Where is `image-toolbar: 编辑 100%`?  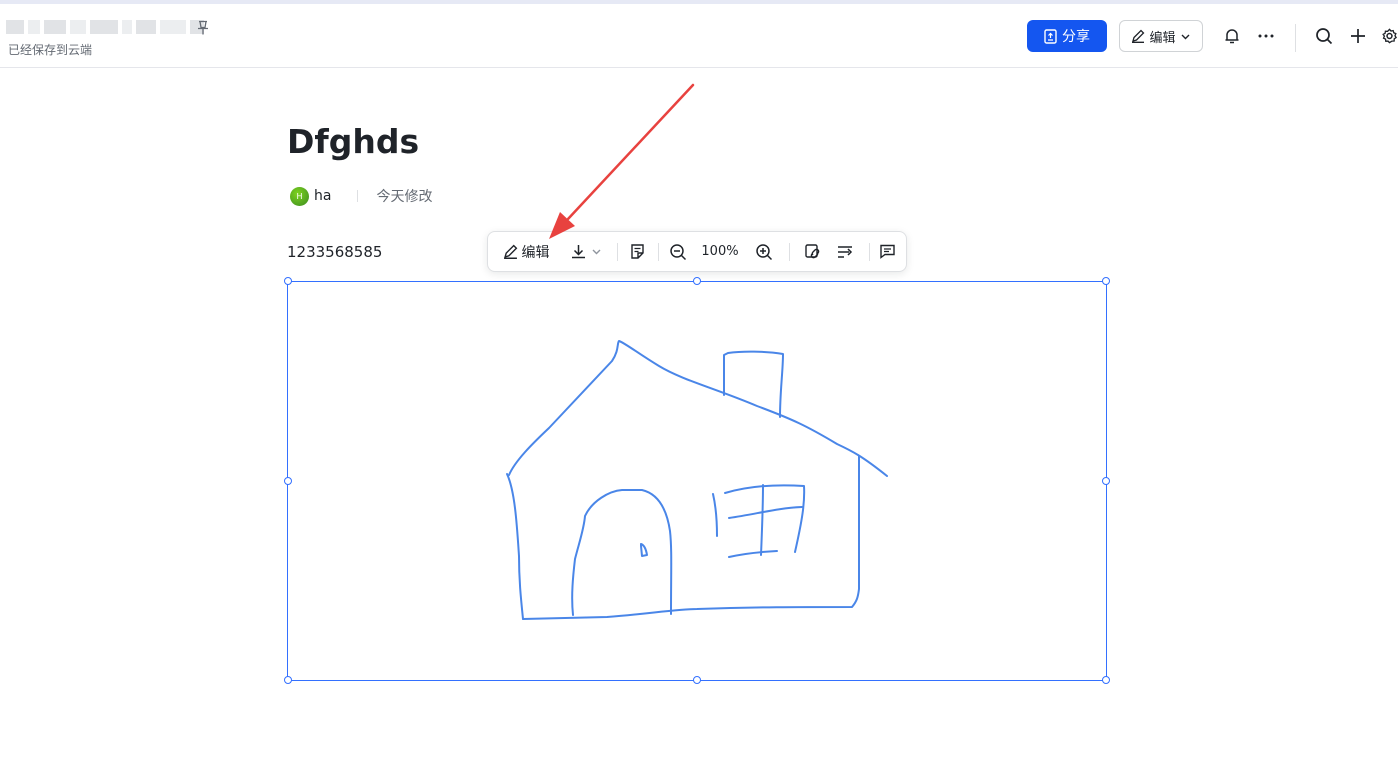 image-toolbar: 编辑 100% is located at coordinates (697, 251).